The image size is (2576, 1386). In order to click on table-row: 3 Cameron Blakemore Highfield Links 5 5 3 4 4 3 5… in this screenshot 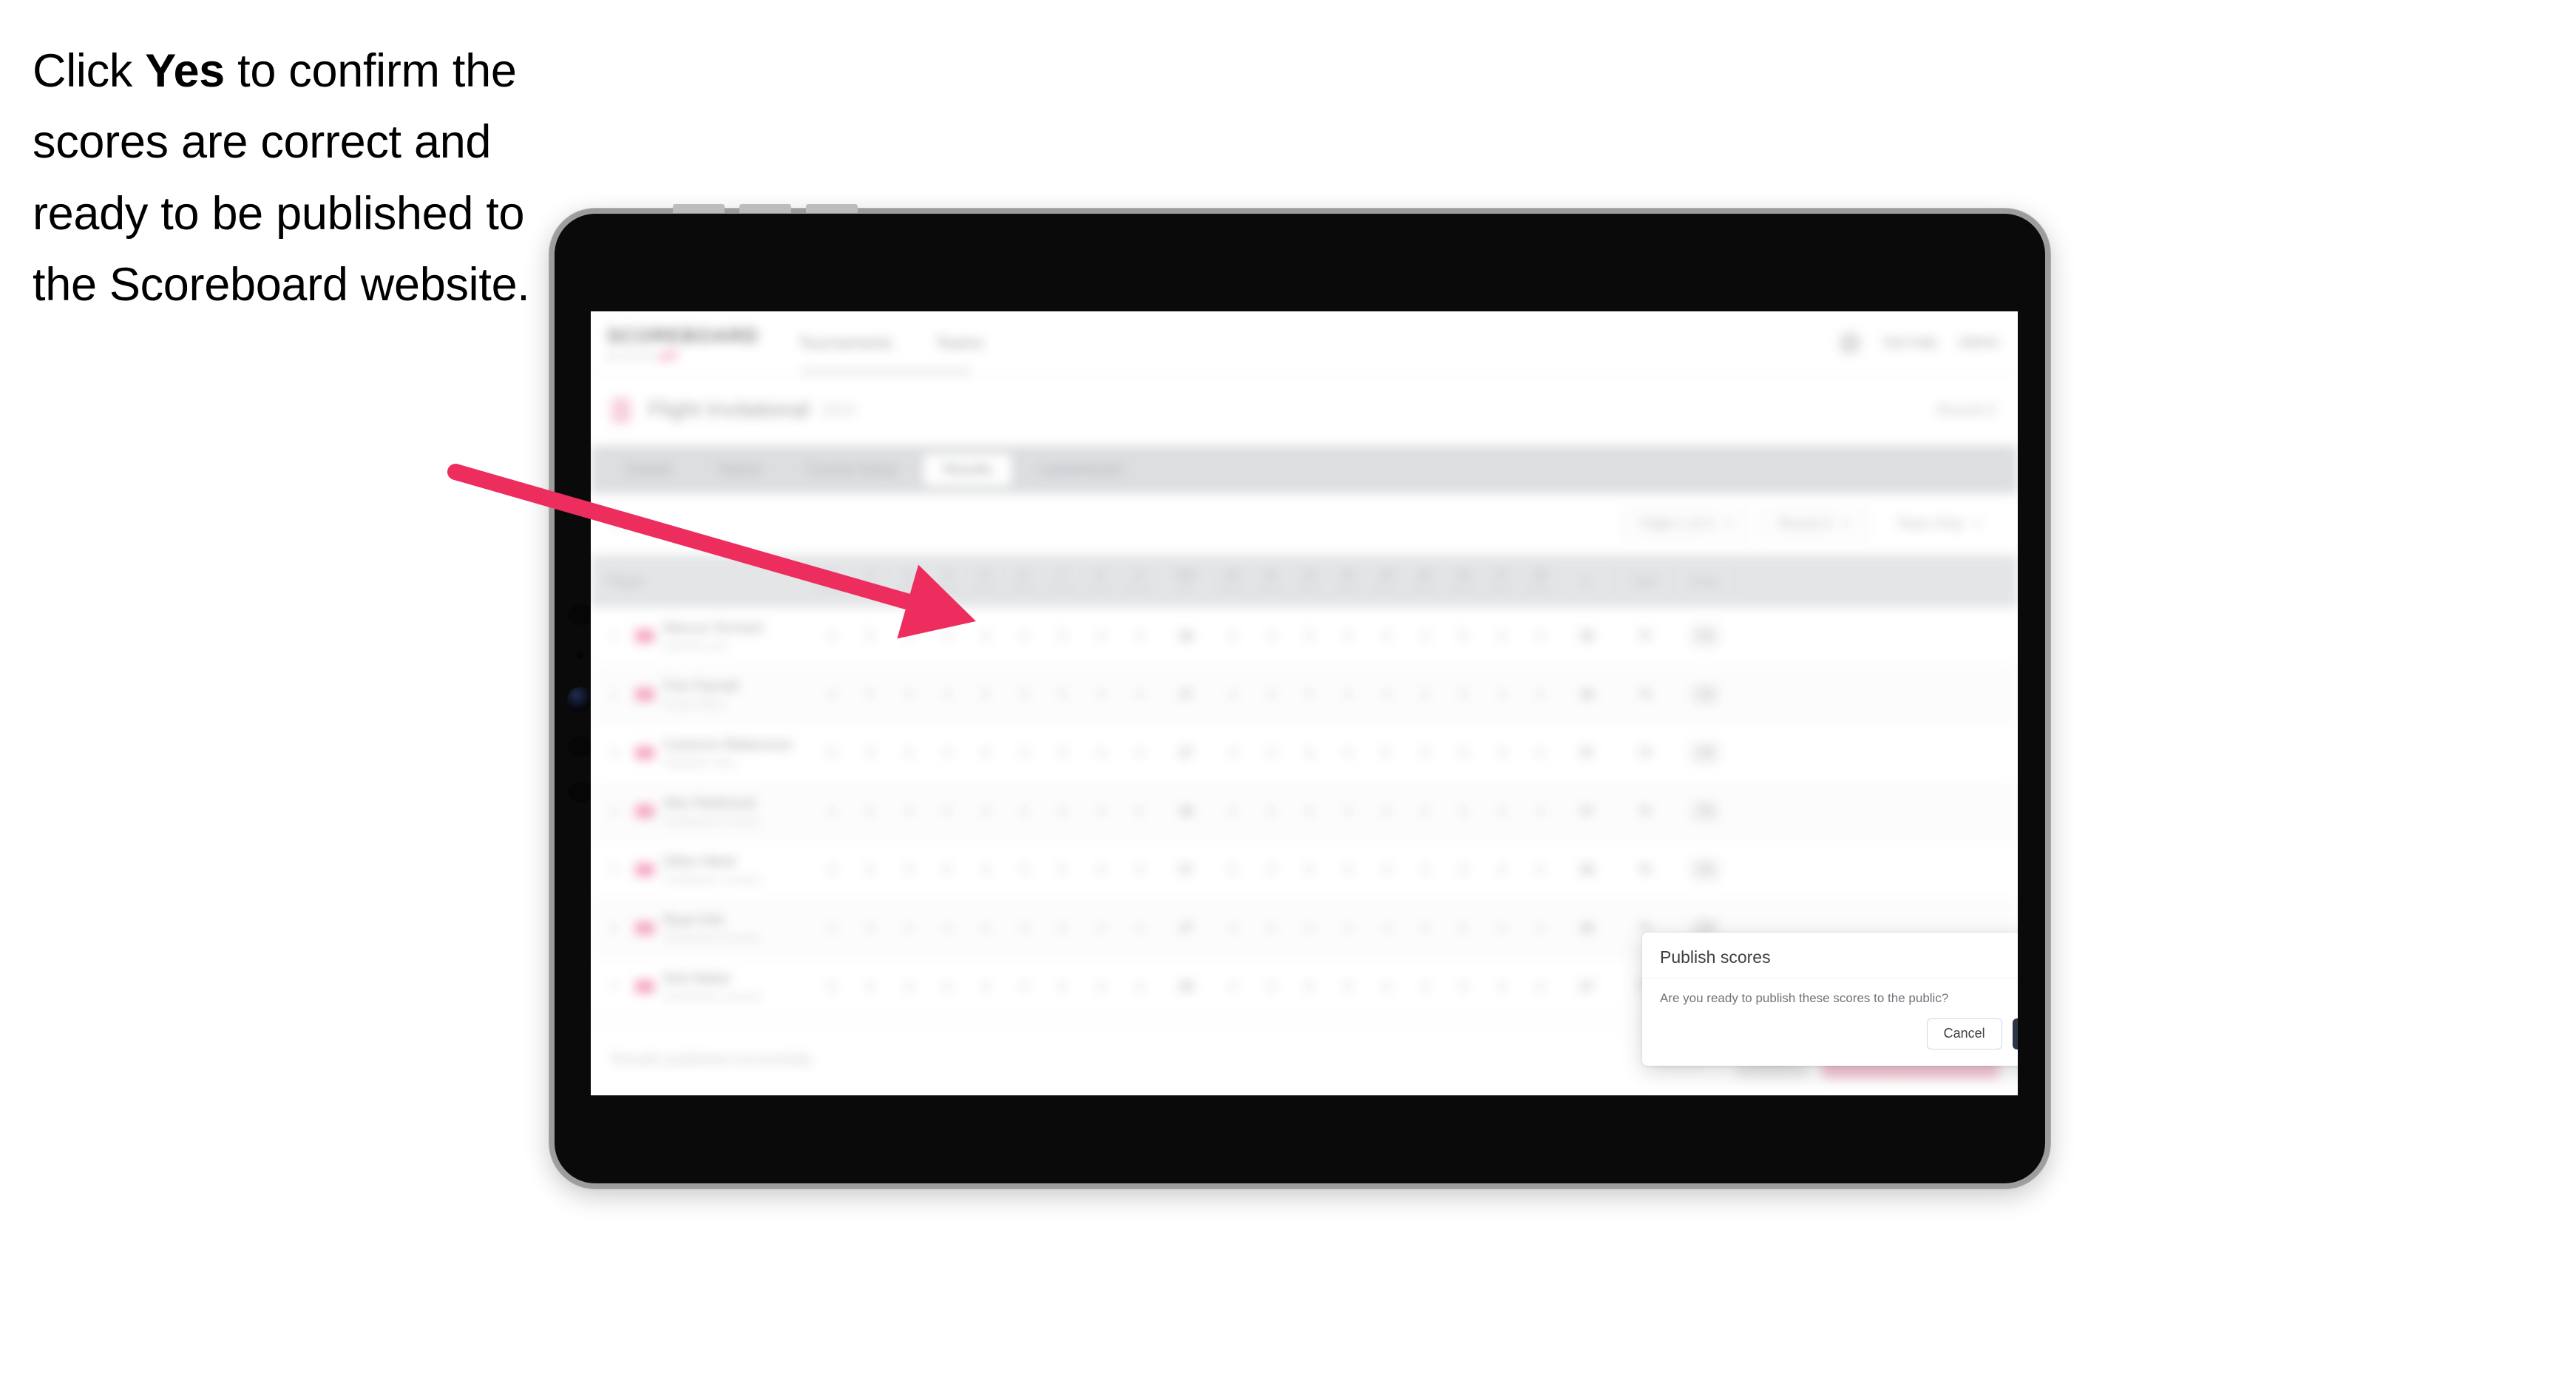, I will do `click(1304, 753)`.